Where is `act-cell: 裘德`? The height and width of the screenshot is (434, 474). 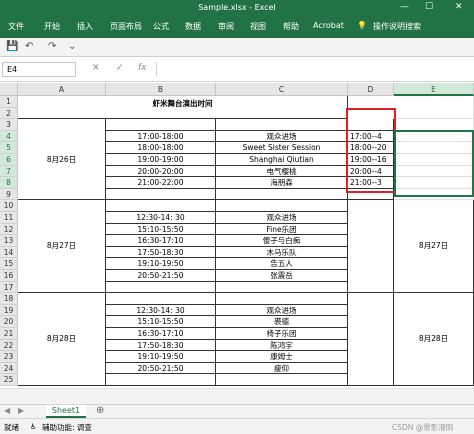
act-cell: 裘德 is located at coordinates (282, 322).